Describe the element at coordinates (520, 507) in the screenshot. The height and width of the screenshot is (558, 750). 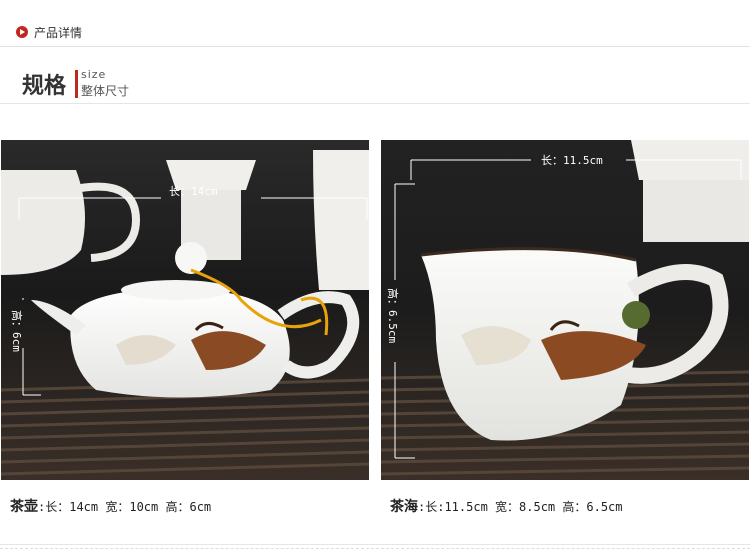
I see `pitcher-dimensions: :长:11.5cm 宽：8.5cm 高：6.5cm` at that location.